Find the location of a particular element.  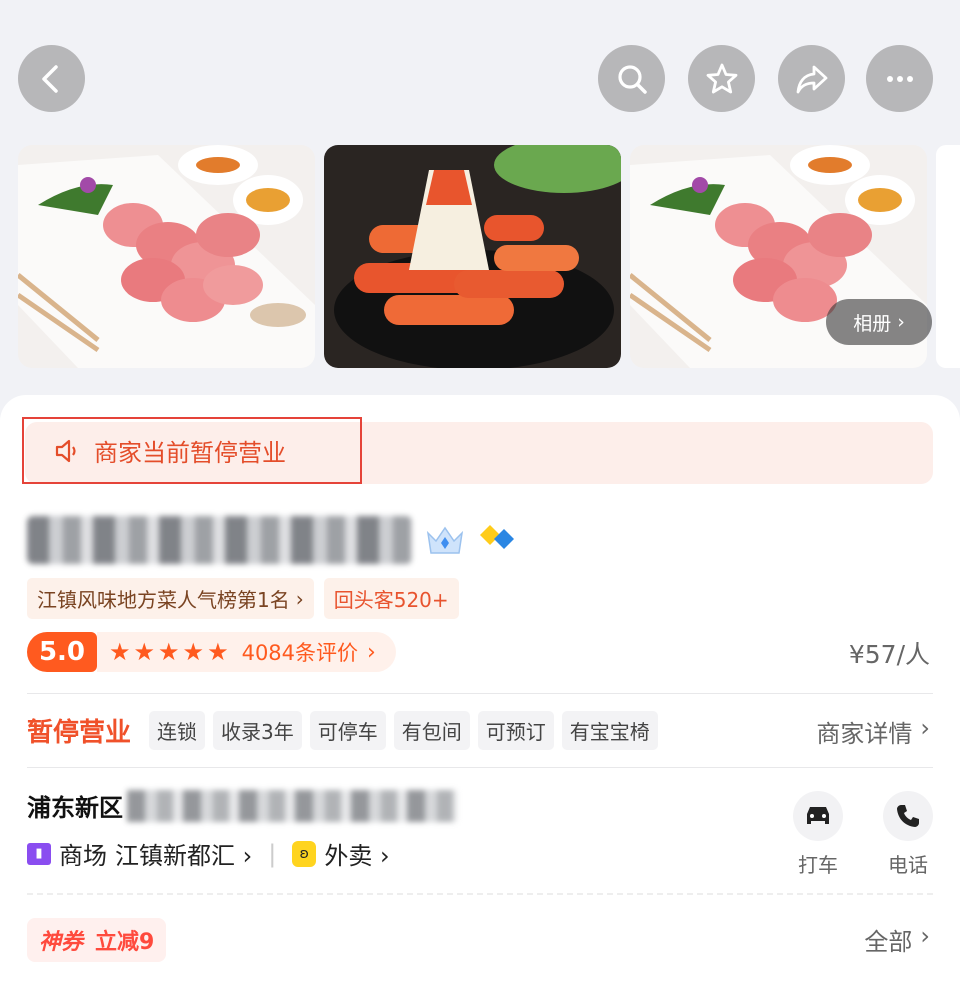

taxi-icon-wrap is located at coordinates (818, 816).